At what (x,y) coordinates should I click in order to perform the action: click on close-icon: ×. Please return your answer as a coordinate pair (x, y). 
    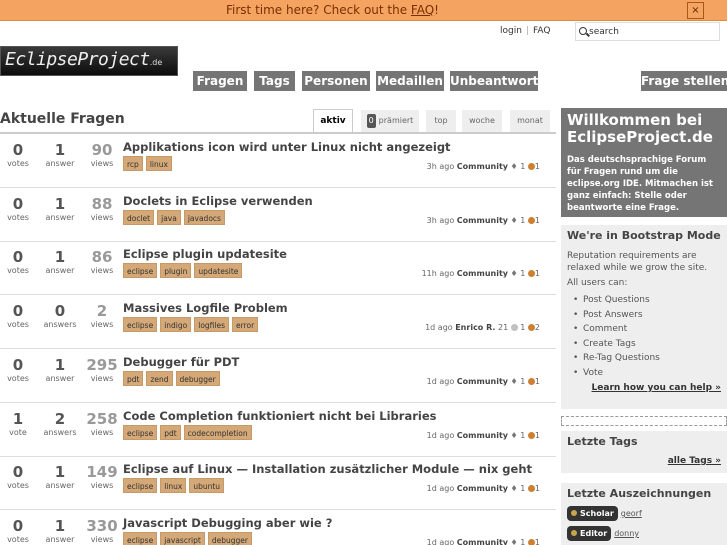
    Looking at the image, I should click on (695, 10).